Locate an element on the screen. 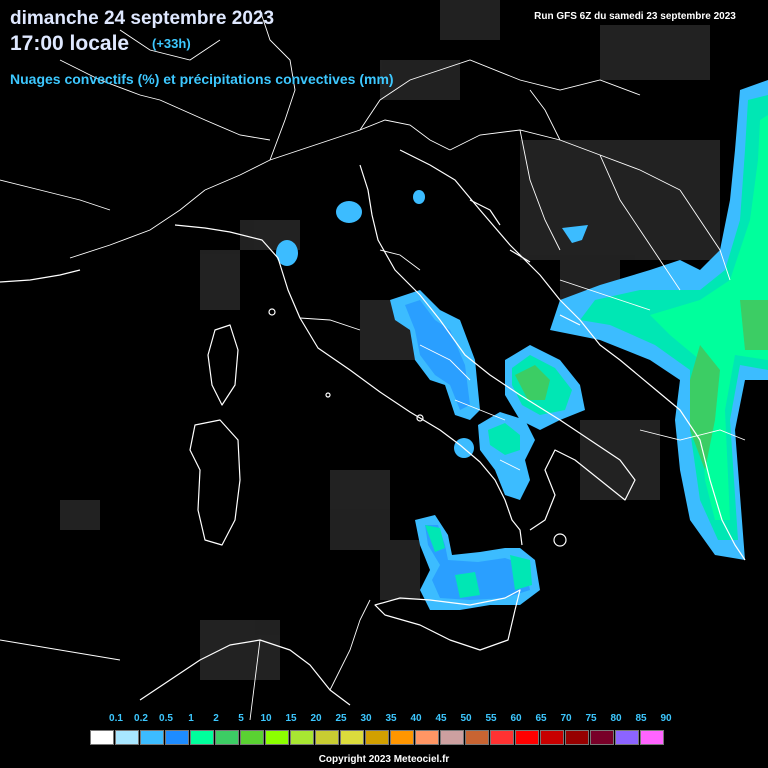 This screenshot has height=768, width=768. legend-label: 30 is located at coordinates (366, 718).